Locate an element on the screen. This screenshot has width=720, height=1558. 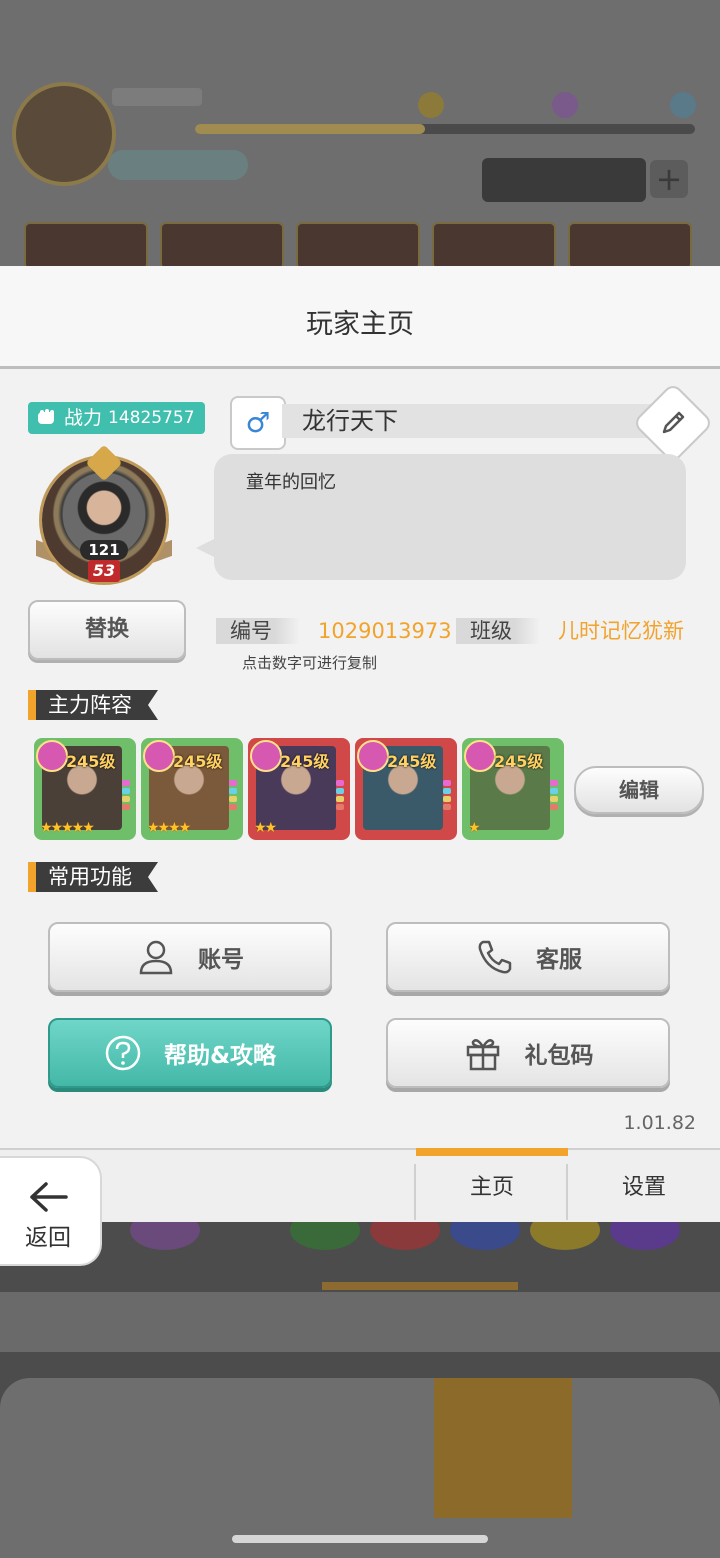
hero-card: 245级 ★ is located at coordinates (513, 789).